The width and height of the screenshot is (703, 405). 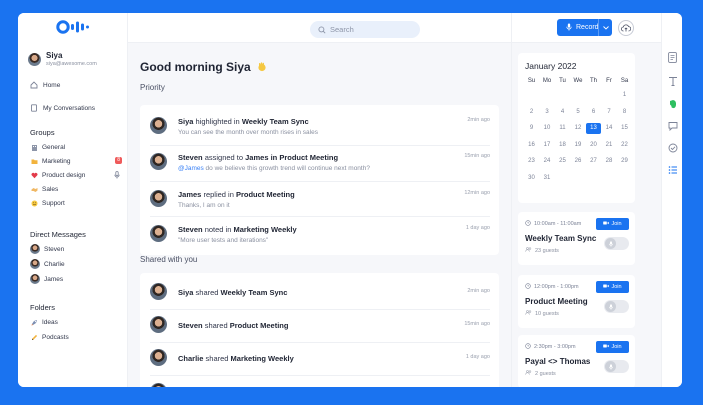 I want to click on calendar-day: 20, so click(x=593, y=145).